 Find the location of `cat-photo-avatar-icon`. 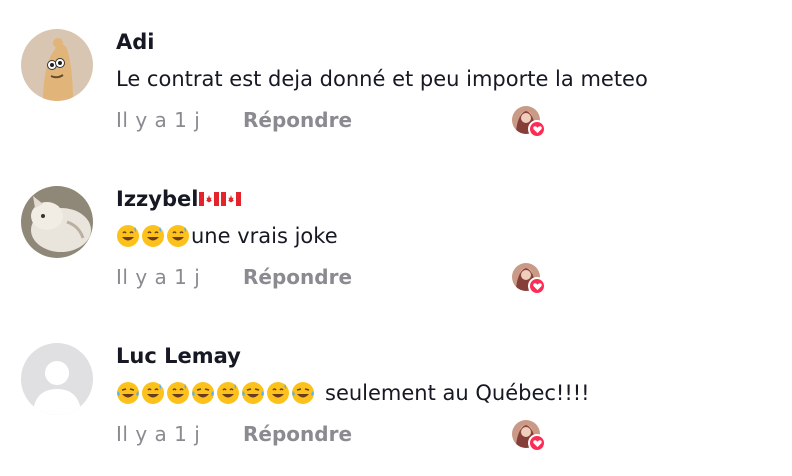

cat-photo-avatar-icon is located at coordinates (57, 222).